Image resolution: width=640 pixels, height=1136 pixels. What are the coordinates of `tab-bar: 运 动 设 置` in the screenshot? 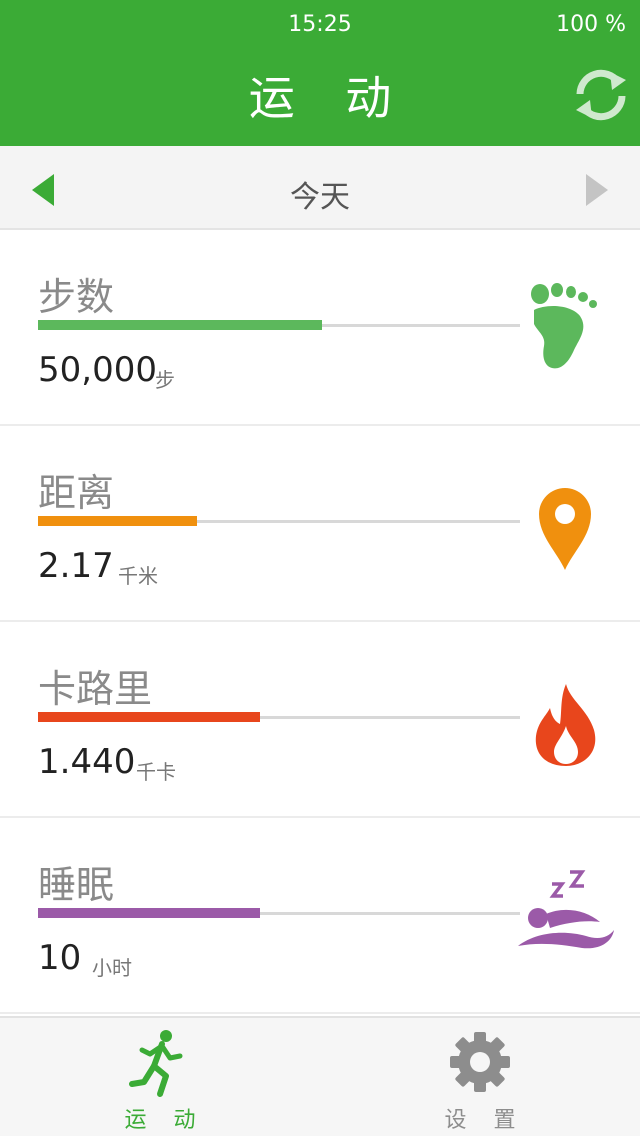 It's located at (320, 1076).